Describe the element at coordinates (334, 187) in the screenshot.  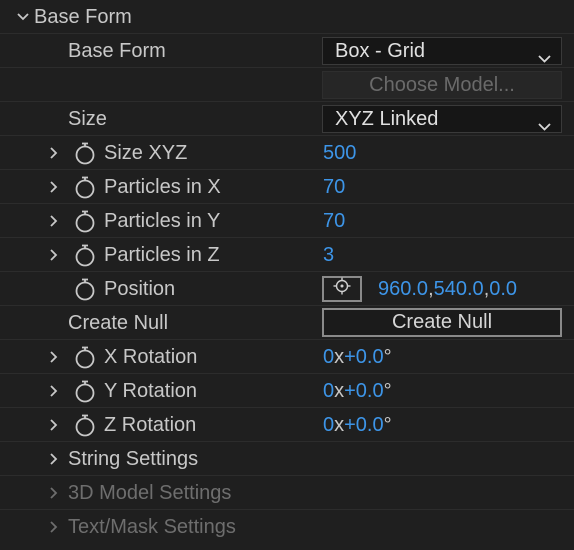
I see `particles-in-x-value: 70` at that location.